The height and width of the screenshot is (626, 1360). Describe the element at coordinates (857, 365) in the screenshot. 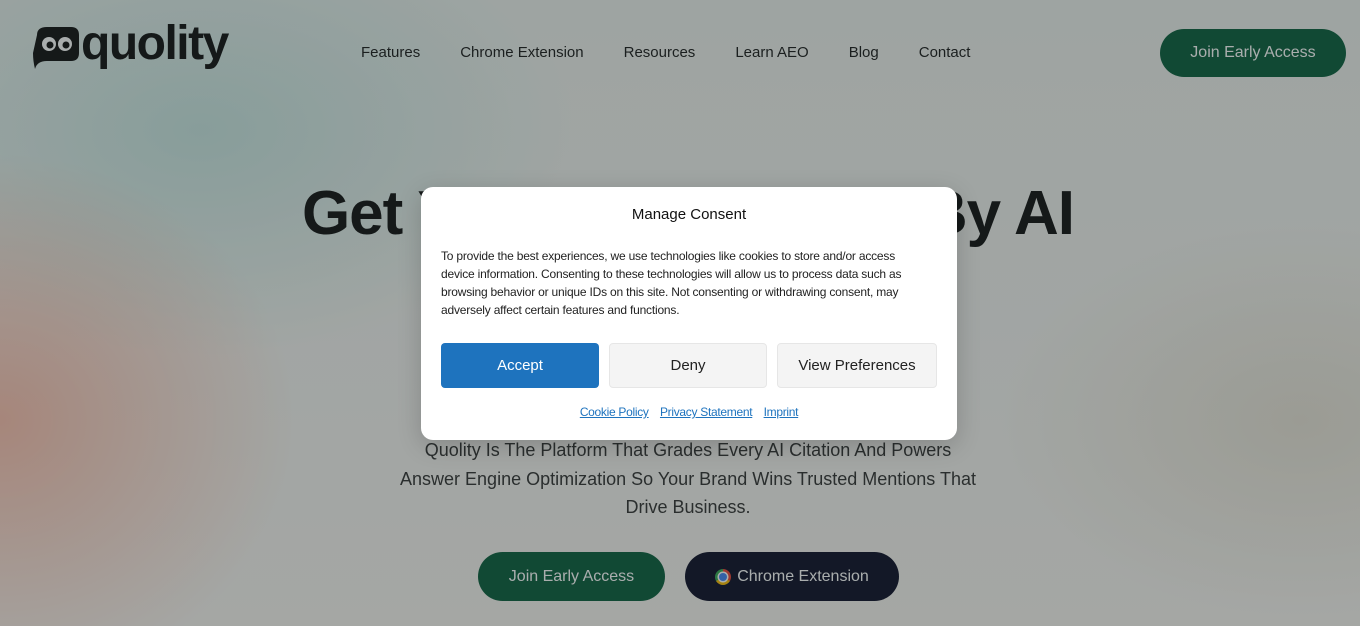

I see `view-preferences-button: View Preferences` at that location.